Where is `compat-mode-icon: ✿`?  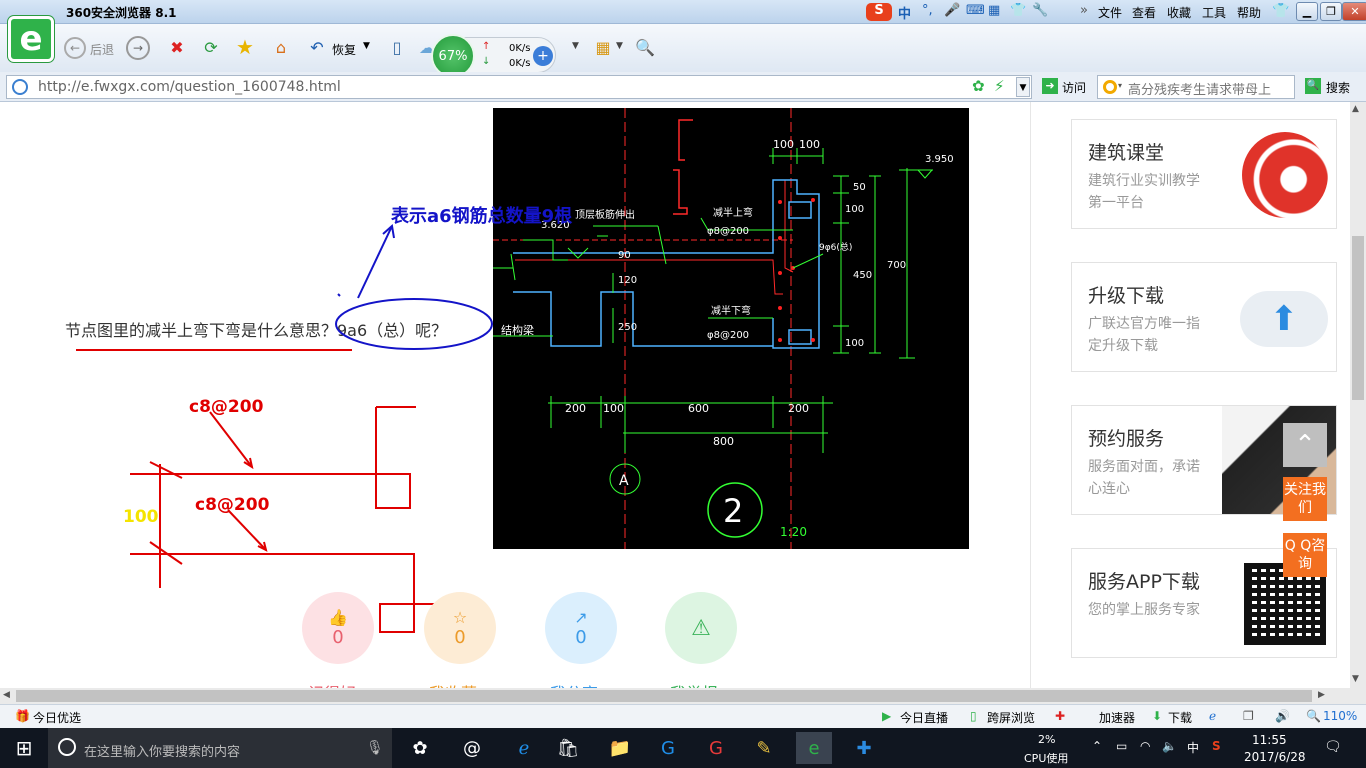
compat-mode-icon: ✿ is located at coordinates (978, 86).